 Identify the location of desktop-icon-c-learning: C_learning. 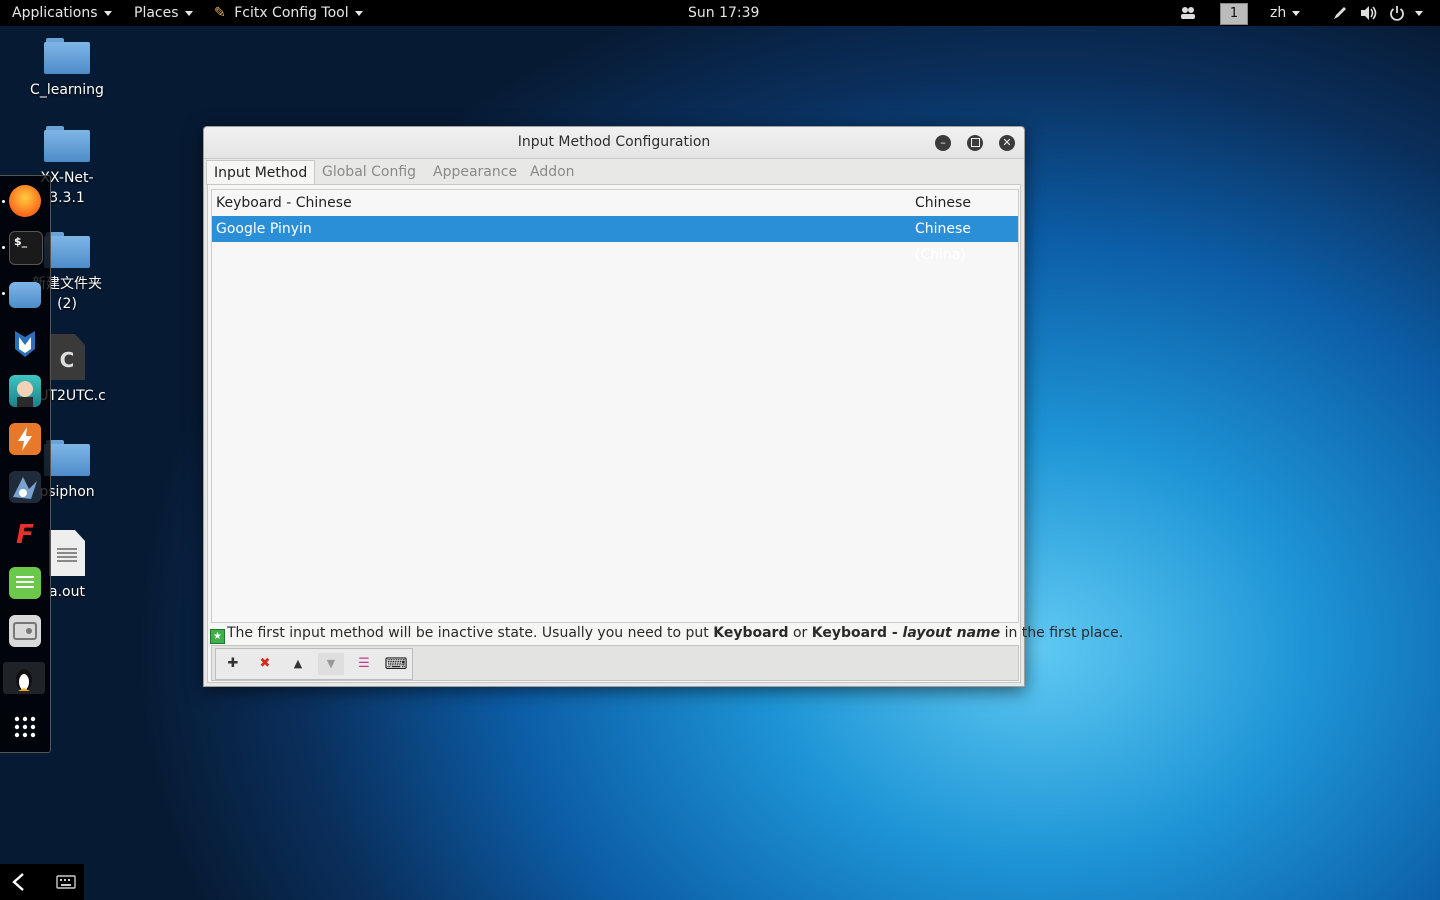
(67, 69).